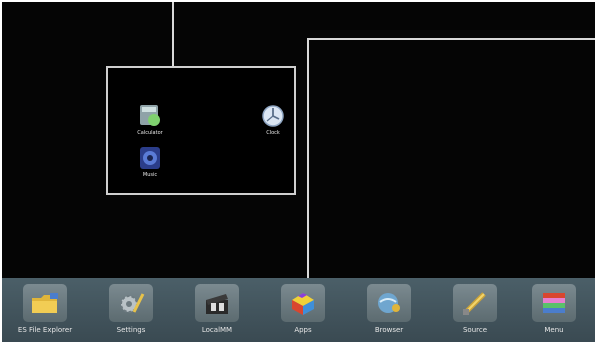 The width and height of the screenshot is (597, 344). What do you see at coordinates (217, 330) in the screenshot?
I see `dock-item-label: LocalMM` at bounding box center [217, 330].